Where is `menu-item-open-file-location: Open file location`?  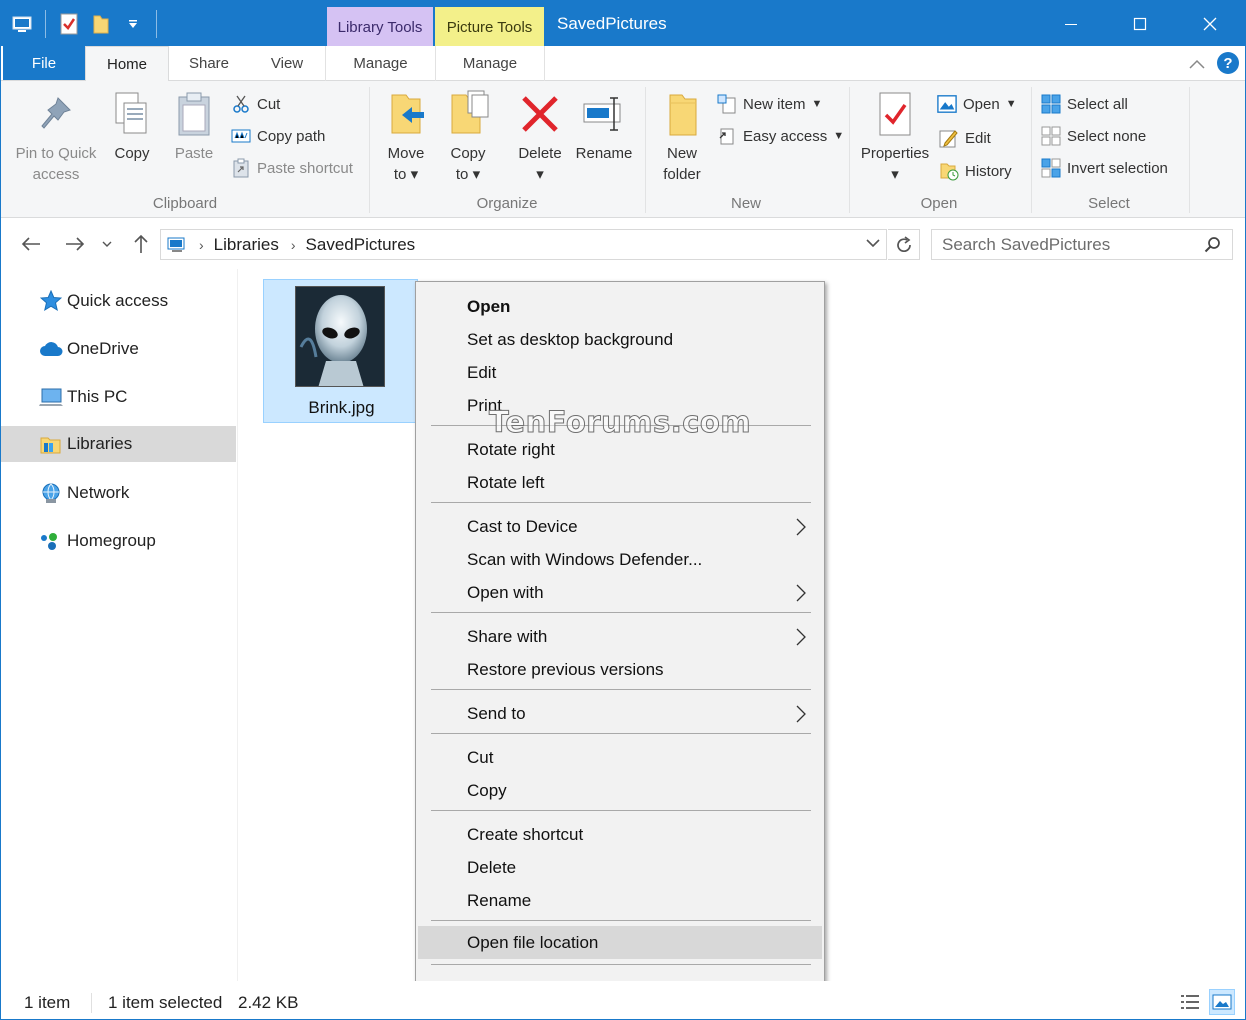
menu-item-open-file-location: Open file location is located at coordinates (620, 942).